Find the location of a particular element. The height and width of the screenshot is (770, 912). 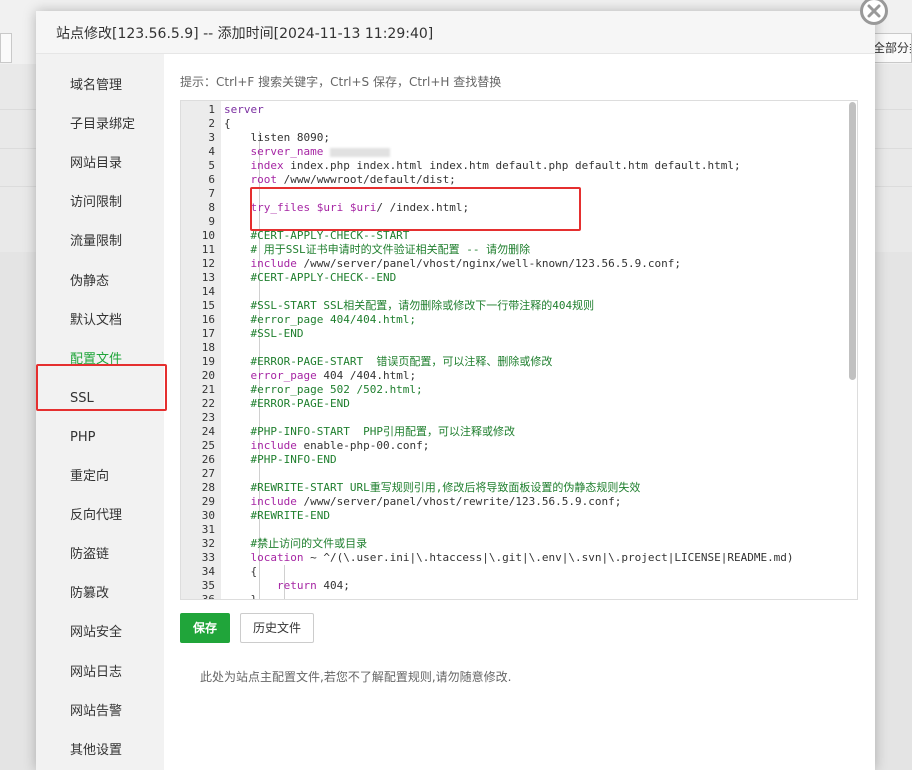

code-line: 2{ is located at coordinates (515, 124).